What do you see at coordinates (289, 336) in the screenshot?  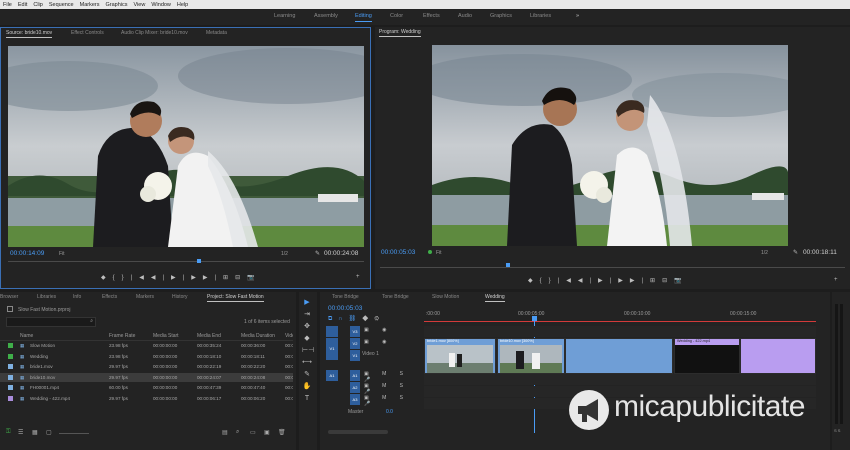 I see `column-video-in: Video In P` at bounding box center [289, 336].